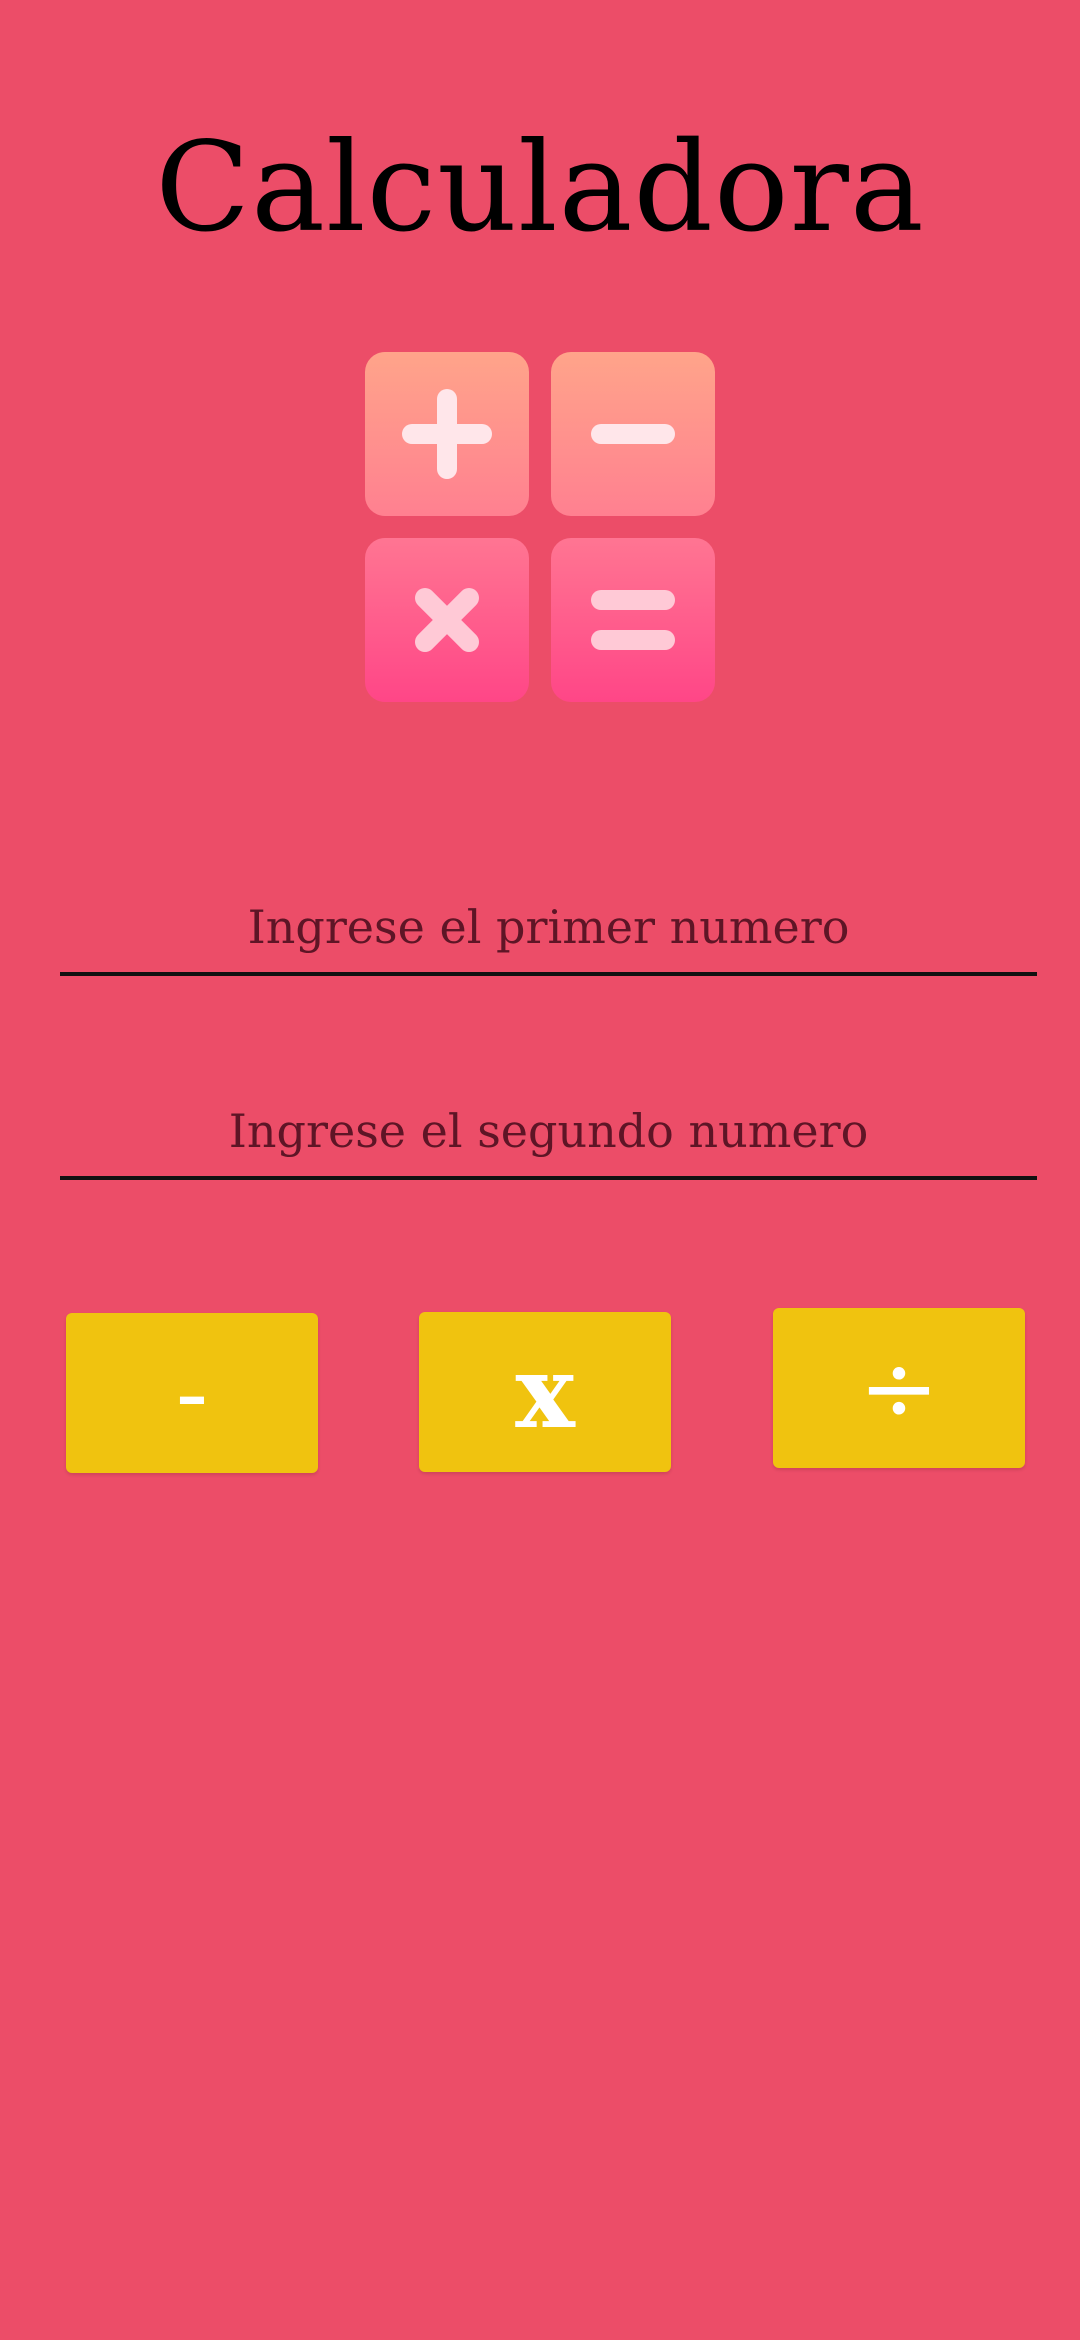  I want to click on plus-tile, so click(447, 434).